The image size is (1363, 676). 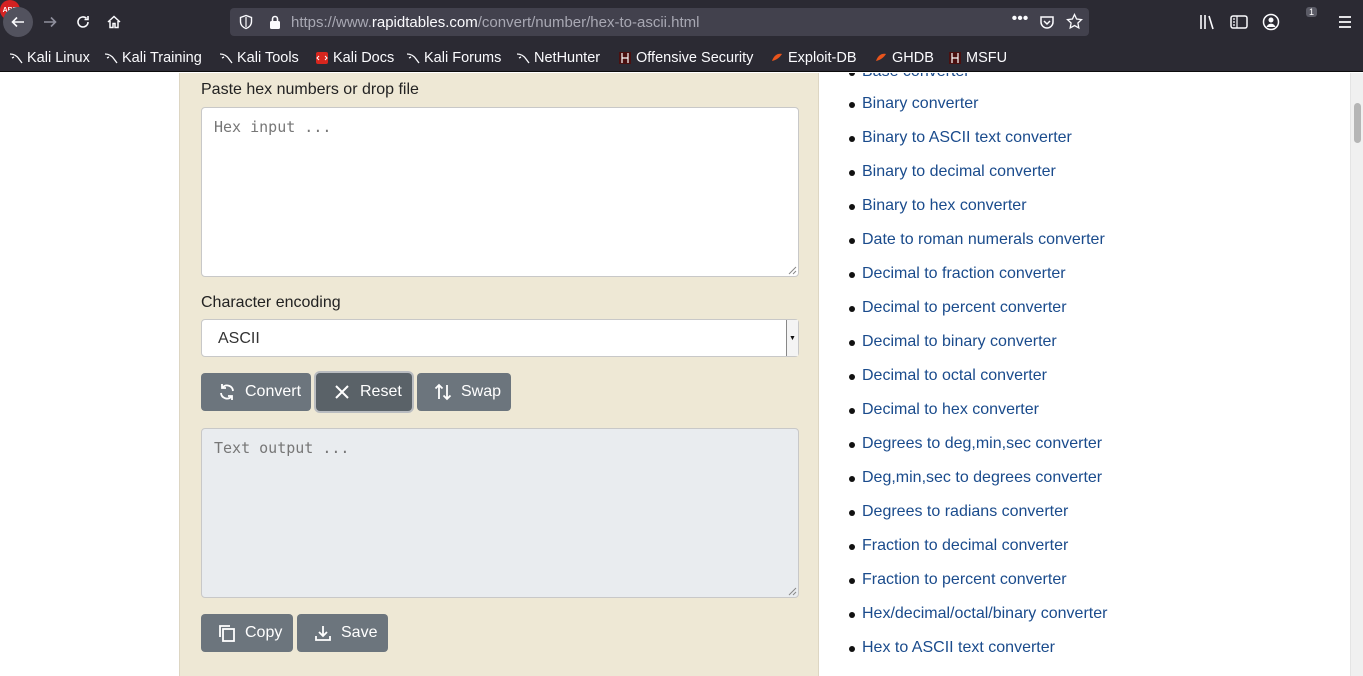 I want to click on bookmark-label: NetHunter, so click(x=567, y=58).